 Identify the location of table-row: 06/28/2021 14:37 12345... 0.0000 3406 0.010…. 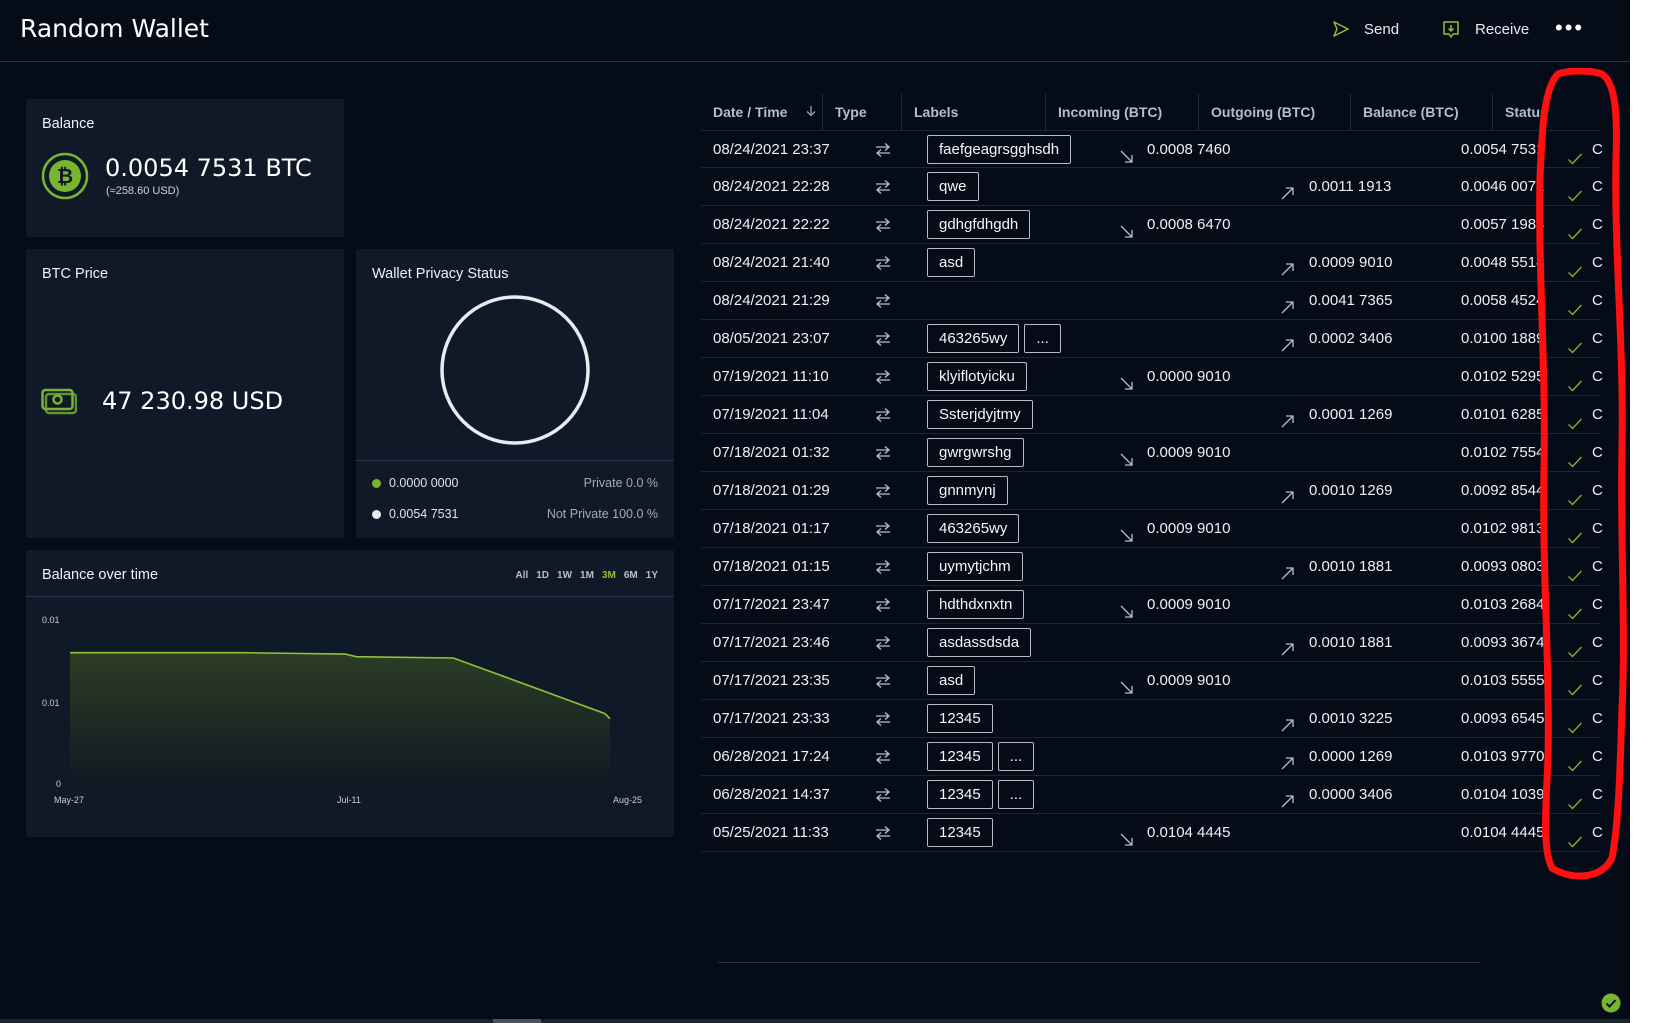
(1152, 795).